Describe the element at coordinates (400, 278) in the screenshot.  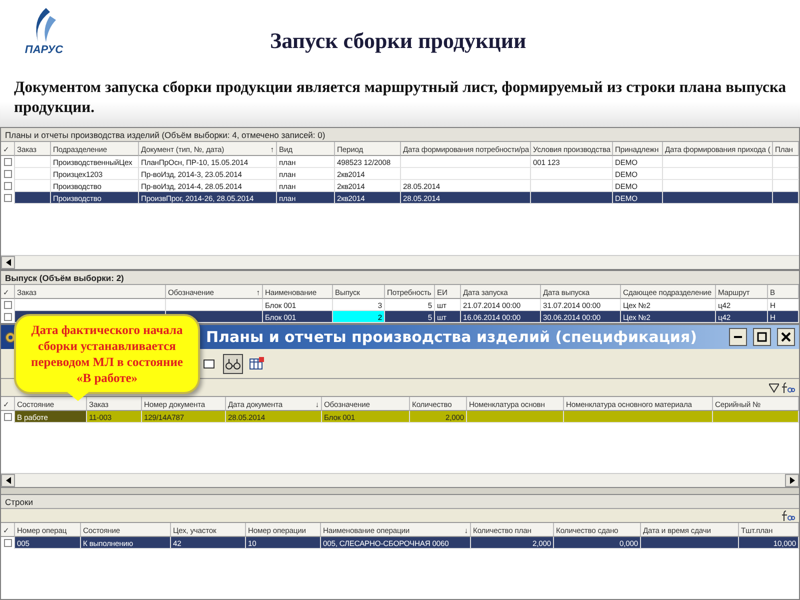
I see `panel-caption: Выпуск (Объём выборки: 2)` at that location.